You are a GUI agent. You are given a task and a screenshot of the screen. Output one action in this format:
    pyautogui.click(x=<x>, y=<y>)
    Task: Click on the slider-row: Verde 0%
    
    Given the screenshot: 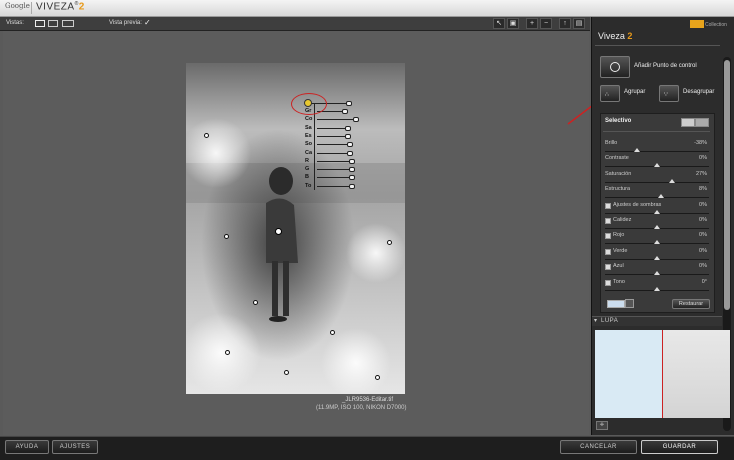 What is the action you would take?
    pyautogui.click(x=656, y=255)
    